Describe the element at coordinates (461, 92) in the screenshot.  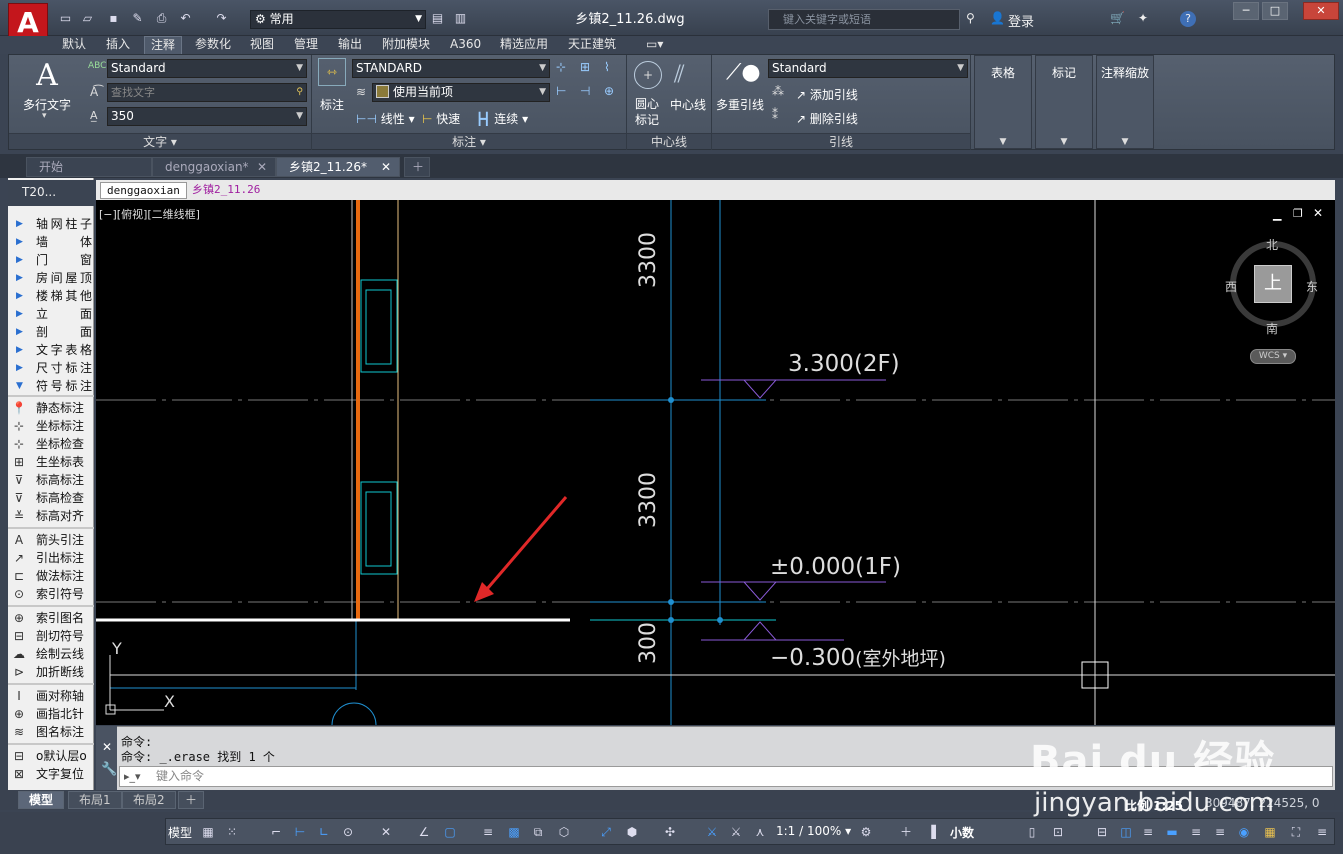
I see `dim-layer-dropdown: 使用当前项 ▼` at that location.